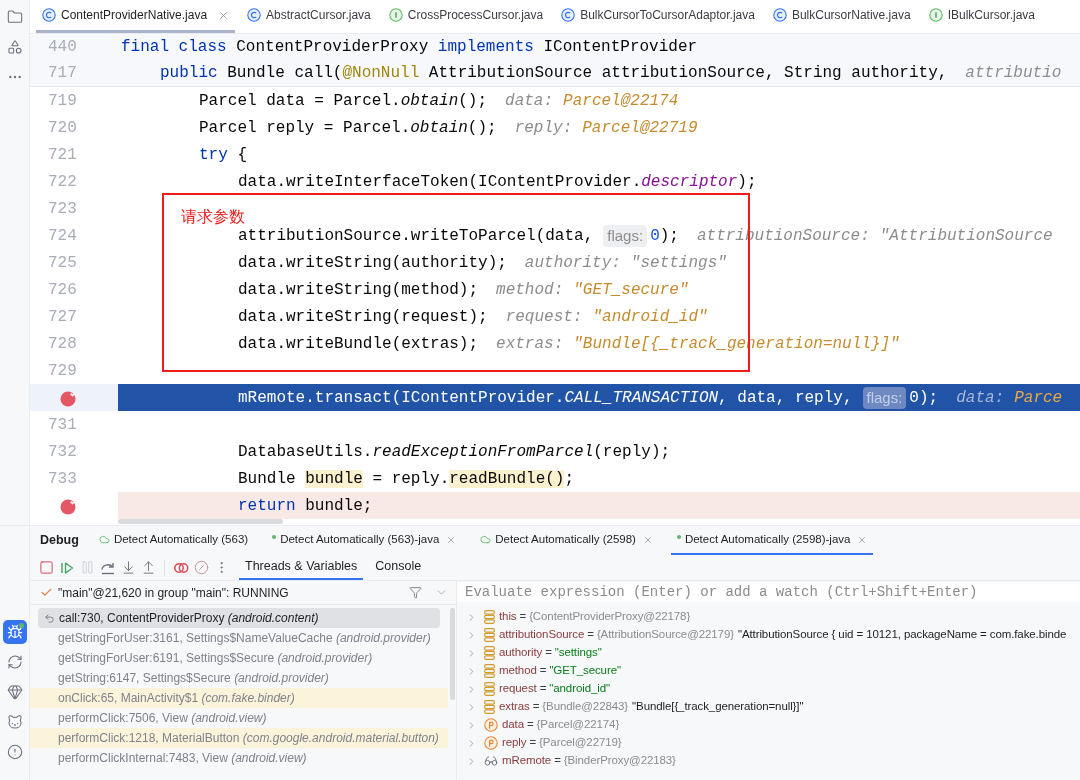 The width and height of the screenshot is (1080, 780). Describe the element at coordinates (454, 452) in the screenshot. I see `code-text: DatabaseUtils.readExceptionFromParcel(reply);` at that location.